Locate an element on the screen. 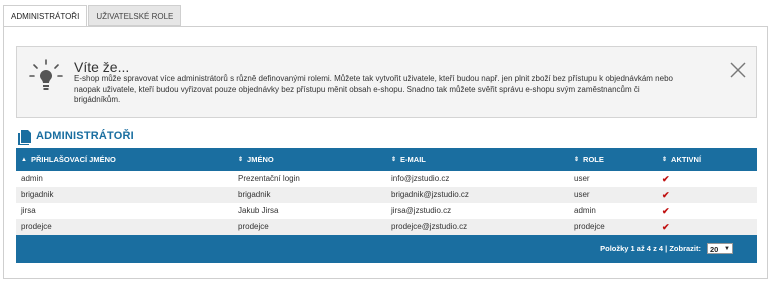 The image size is (770, 284). tab-user-roles: UŽIVATELSKÉ ROLE is located at coordinates (135, 15).